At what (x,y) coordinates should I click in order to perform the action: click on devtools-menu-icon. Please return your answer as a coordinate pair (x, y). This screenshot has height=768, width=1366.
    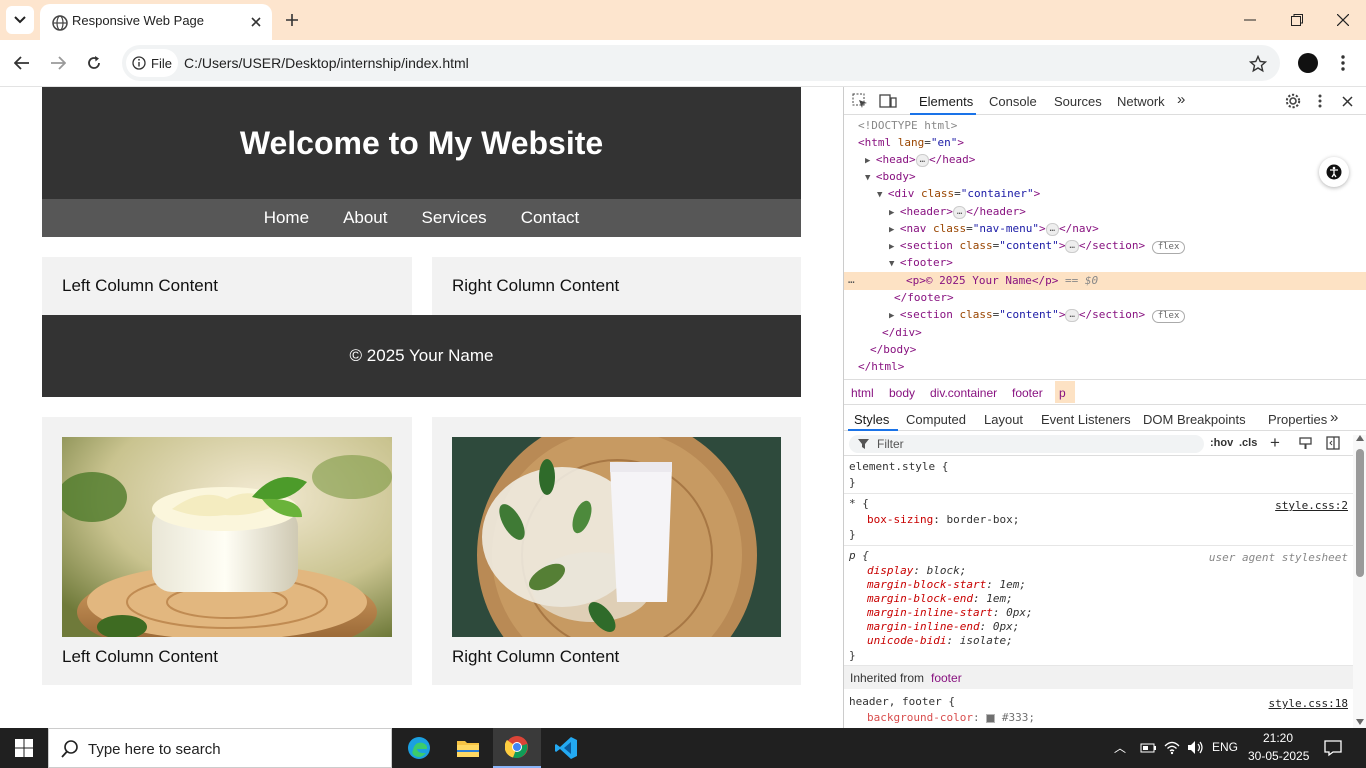
    Looking at the image, I should click on (1320, 101).